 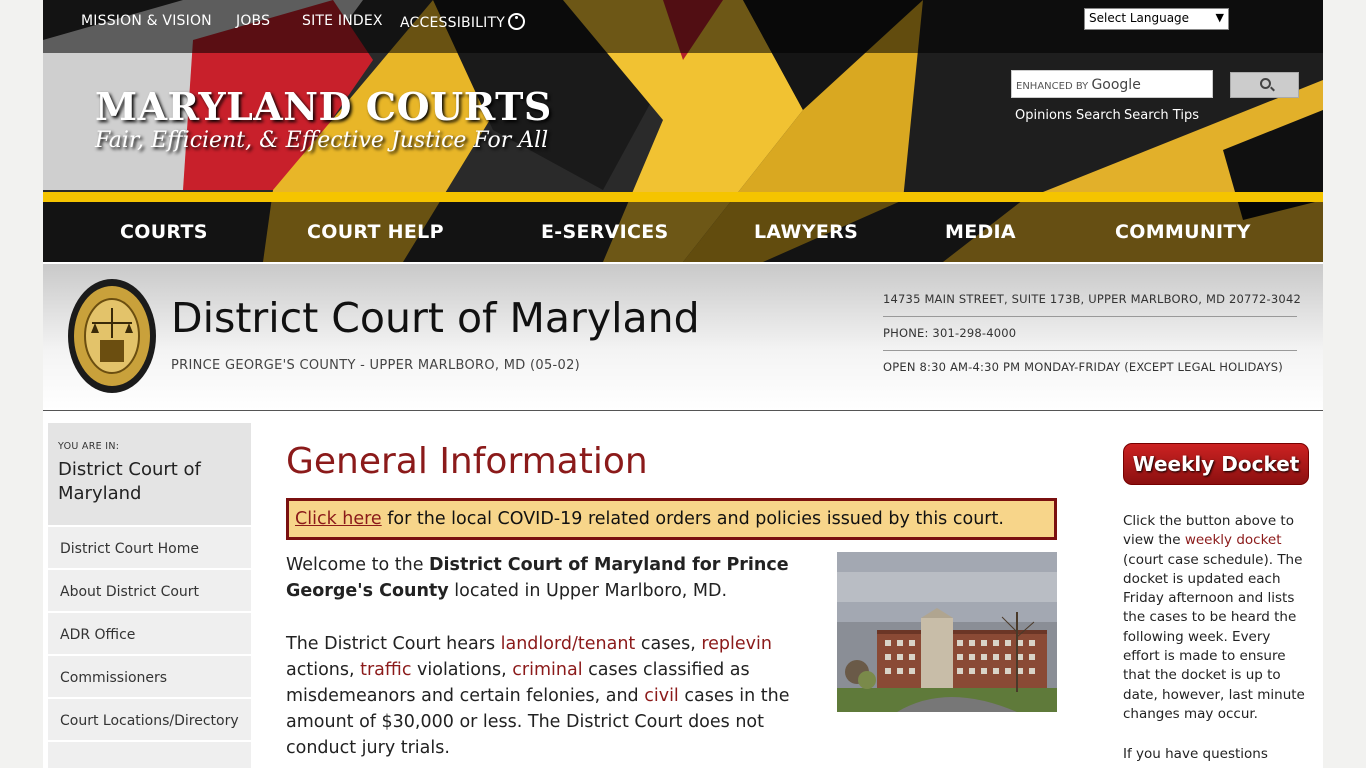 What do you see at coordinates (1161, 115) in the screenshot?
I see `search-tips-link: Search Tips` at bounding box center [1161, 115].